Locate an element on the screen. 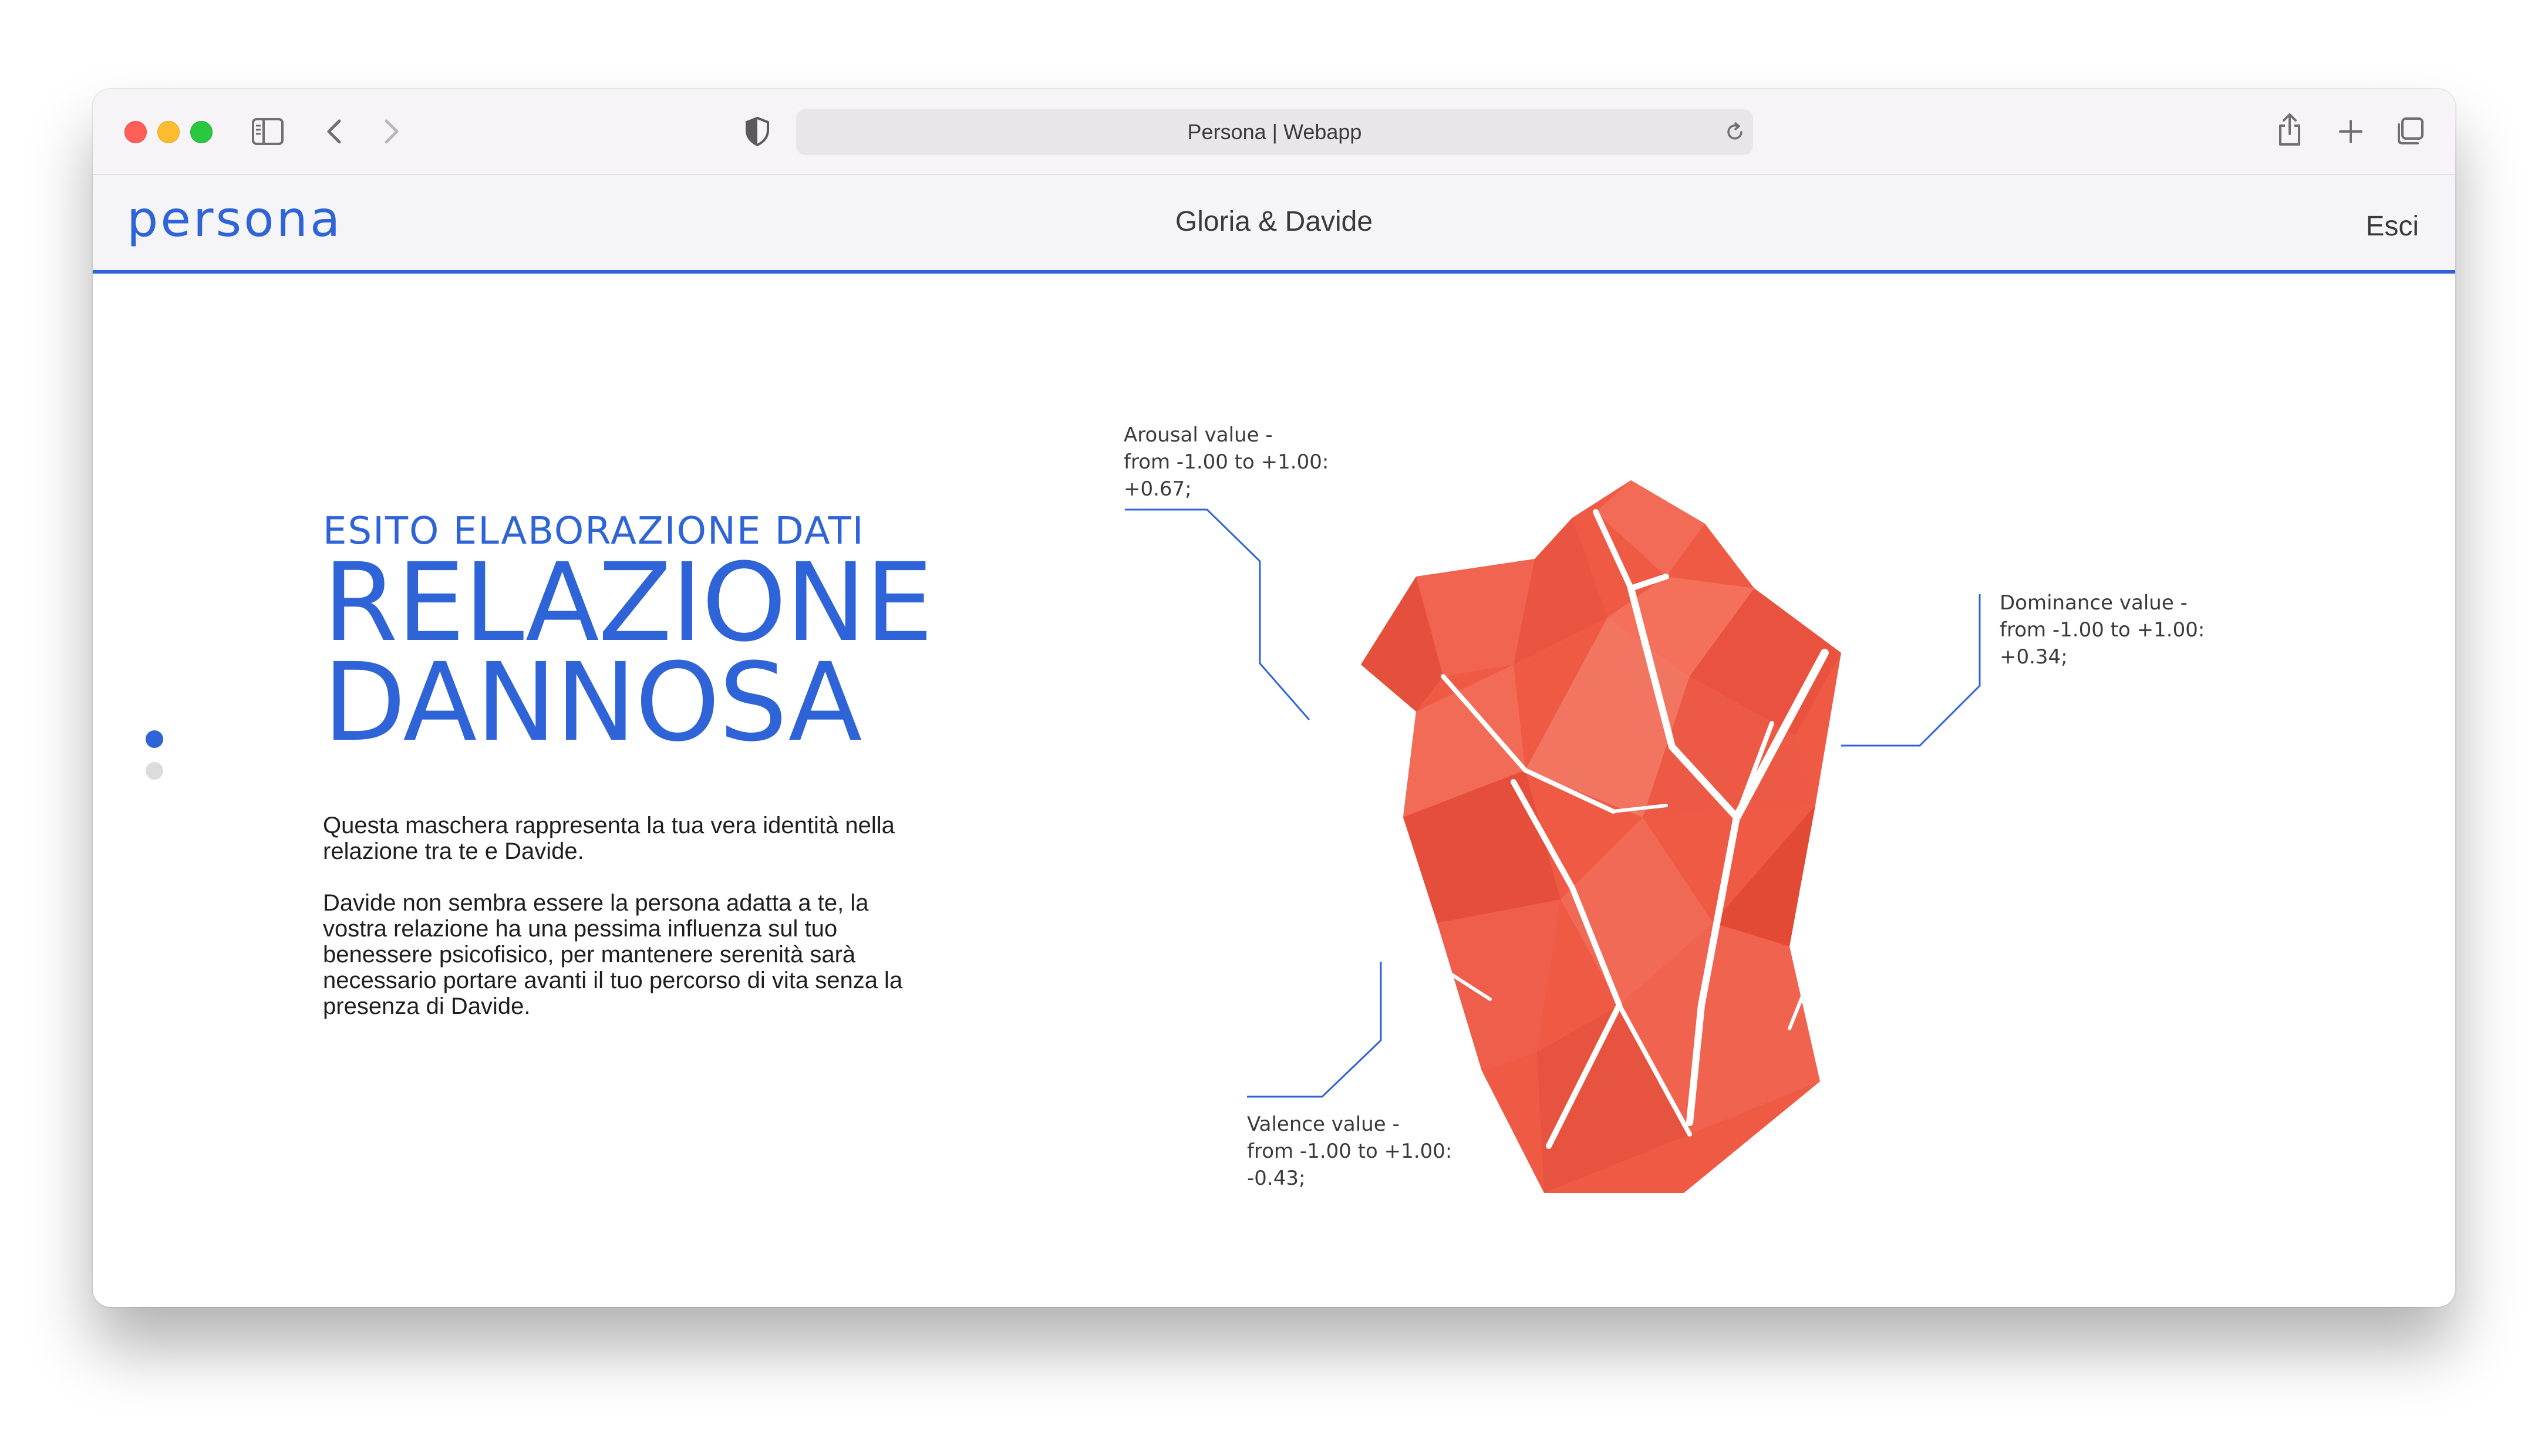  dominance-connector-line is located at coordinates (1911, 670).